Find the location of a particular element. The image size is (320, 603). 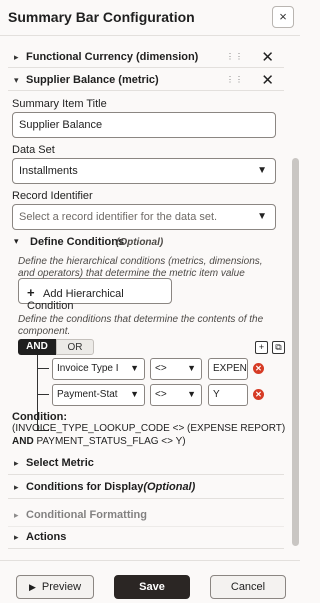

add-condition-icon: + is located at coordinates (261, 347).